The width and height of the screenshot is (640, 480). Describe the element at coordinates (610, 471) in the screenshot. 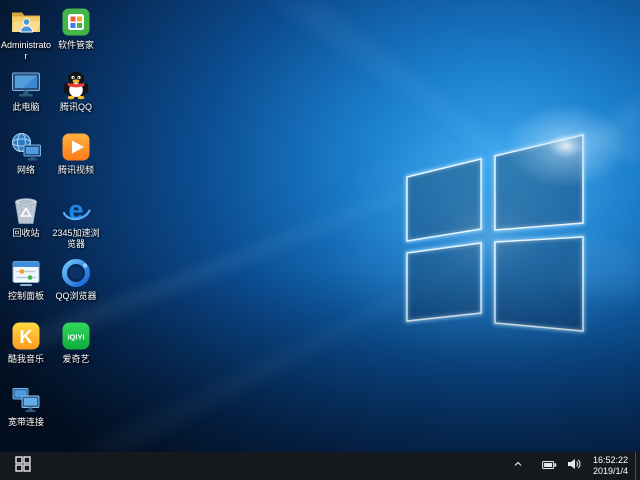

I see `clock-date: 2019/1/4` at that location.